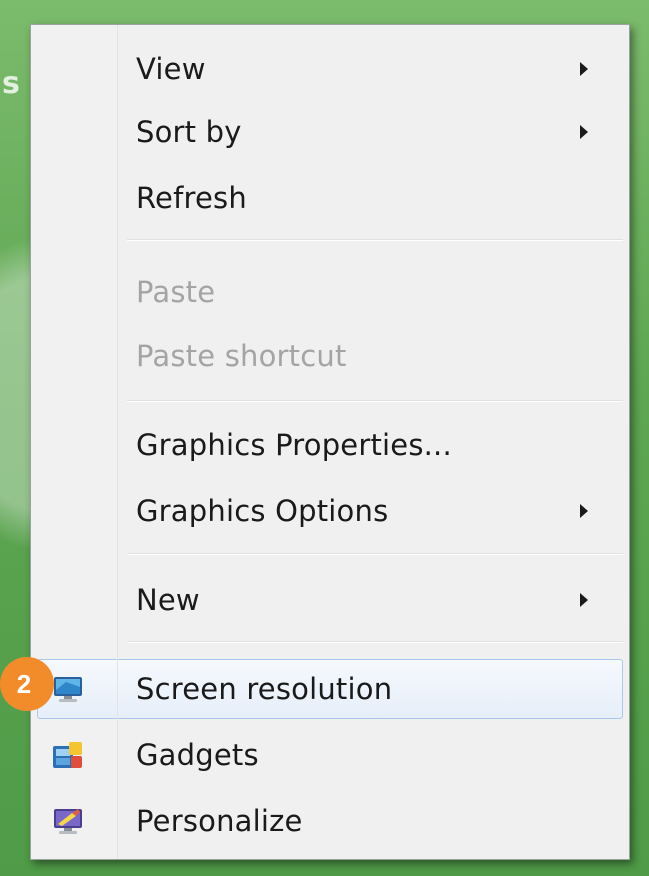  Describe the element at coordinates (330, 292) in the screenshot. I see `menu-item-paste: Paste` at that location.